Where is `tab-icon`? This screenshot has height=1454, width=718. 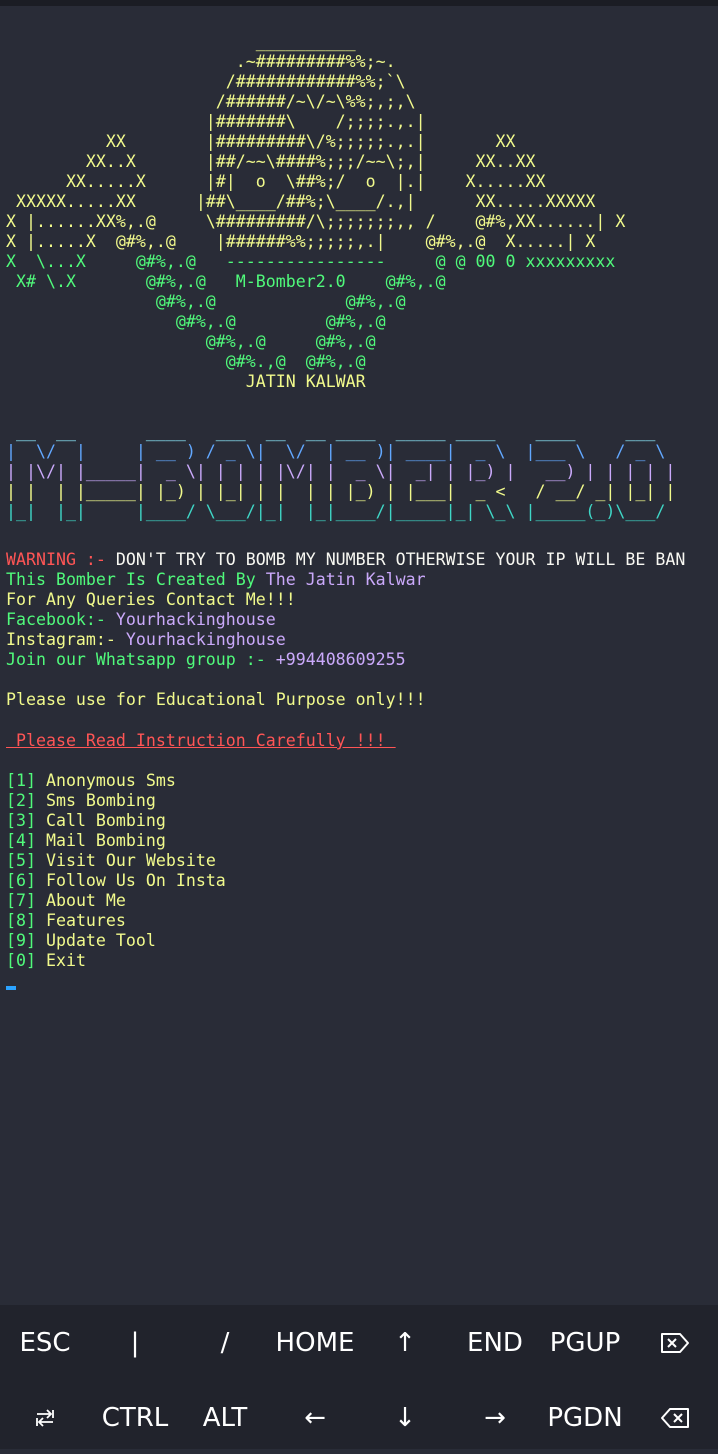
tab-icon is located at coordinates (45, 1418).